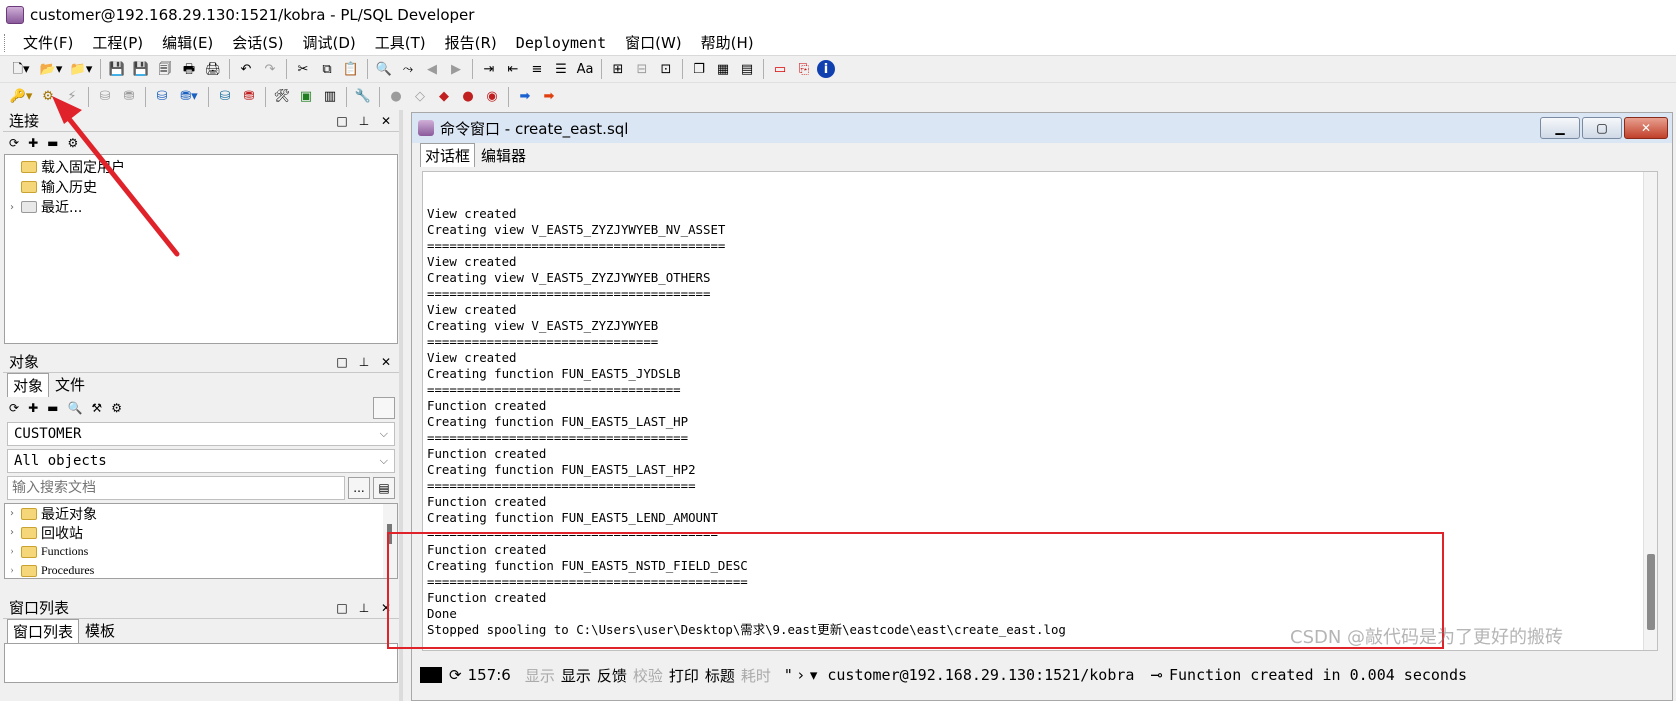 The height and width of the screenshot is (701, 1676). I want to click on close-button: ✕, so click(1646, 128).